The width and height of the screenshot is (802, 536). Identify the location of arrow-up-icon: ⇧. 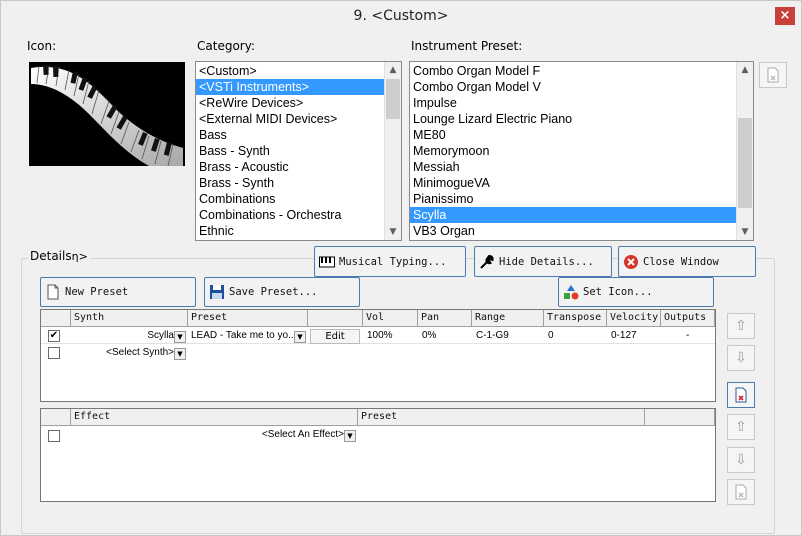
(741, 326).